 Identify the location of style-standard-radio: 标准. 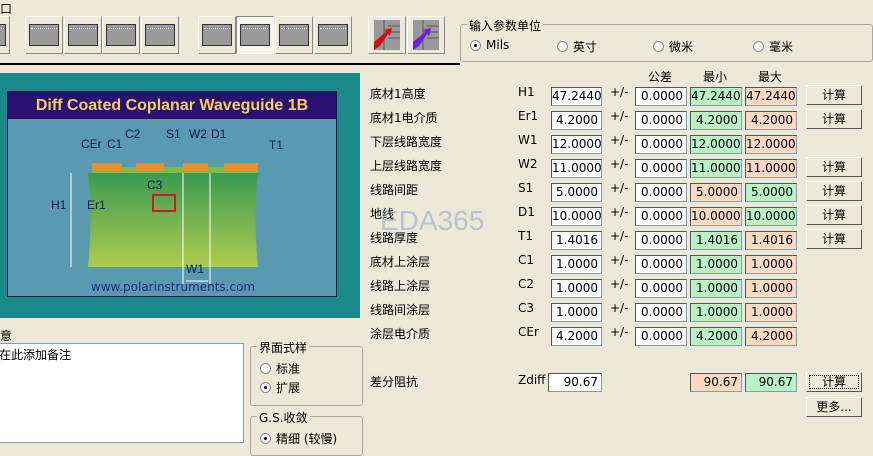
(280, 368).